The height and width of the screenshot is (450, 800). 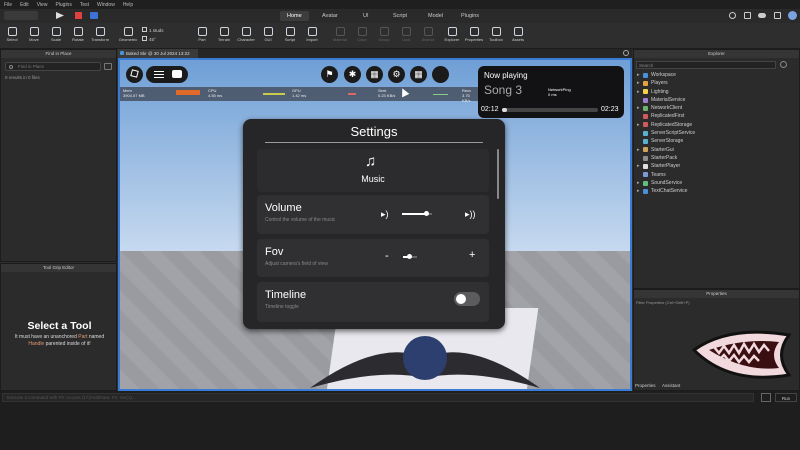 I want to click on history-icon, so click(x=766, y=397).